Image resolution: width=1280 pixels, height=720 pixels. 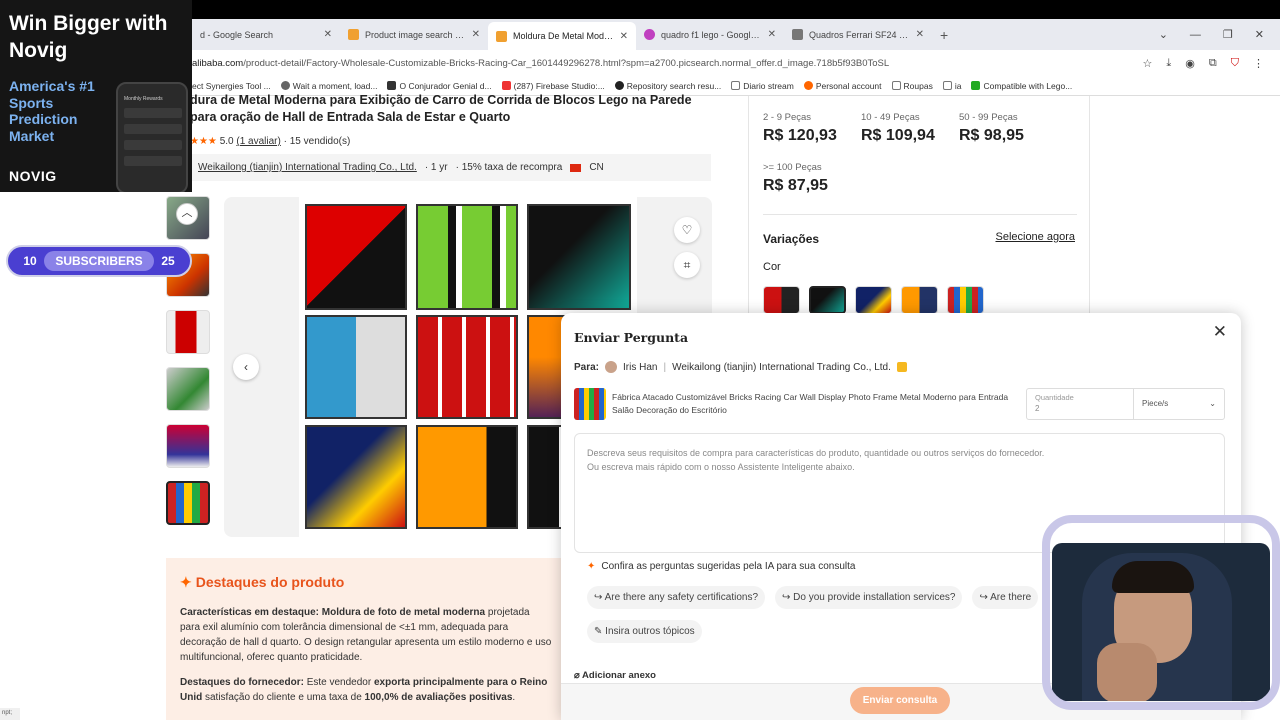 What do you see at coordinates (143, 99) in the screenshot?
I see `ad-phone-title: Monthly Rewards` at bounding box center [143, 99].